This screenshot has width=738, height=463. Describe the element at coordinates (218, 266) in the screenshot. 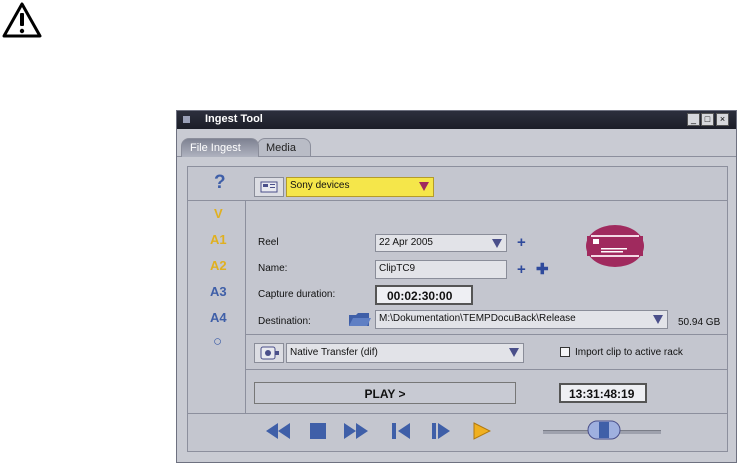

I see `track-a2: A2` at that location.